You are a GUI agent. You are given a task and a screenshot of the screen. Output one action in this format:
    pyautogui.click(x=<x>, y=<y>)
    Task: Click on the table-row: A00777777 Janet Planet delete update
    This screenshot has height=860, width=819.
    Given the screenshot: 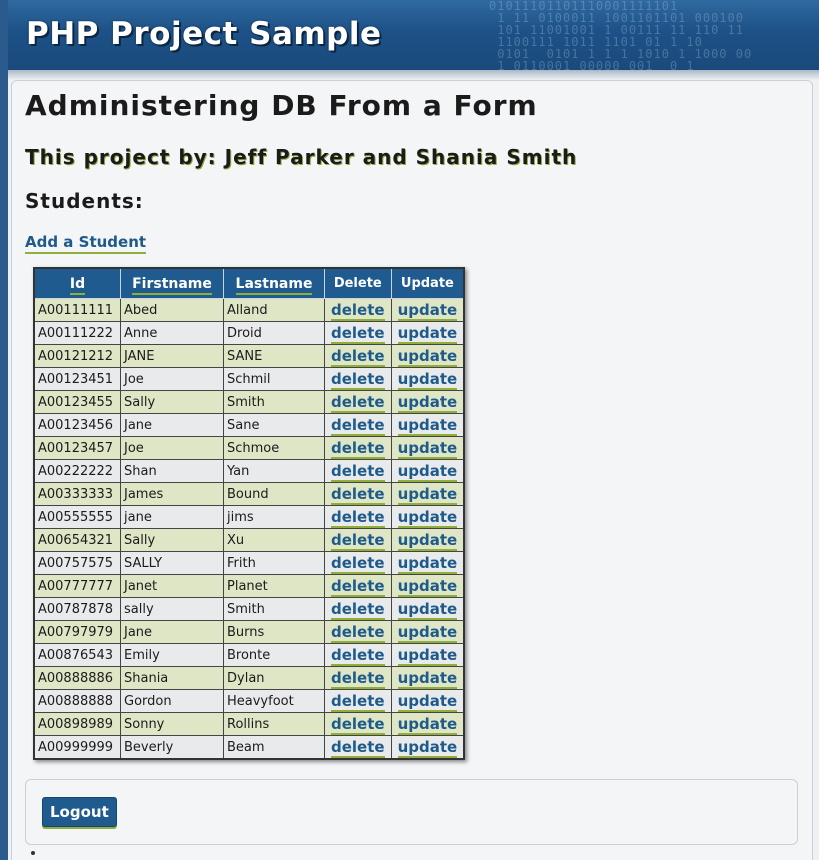 What is the action you would take?
    pyautogui.click(x=249, y=586)
    